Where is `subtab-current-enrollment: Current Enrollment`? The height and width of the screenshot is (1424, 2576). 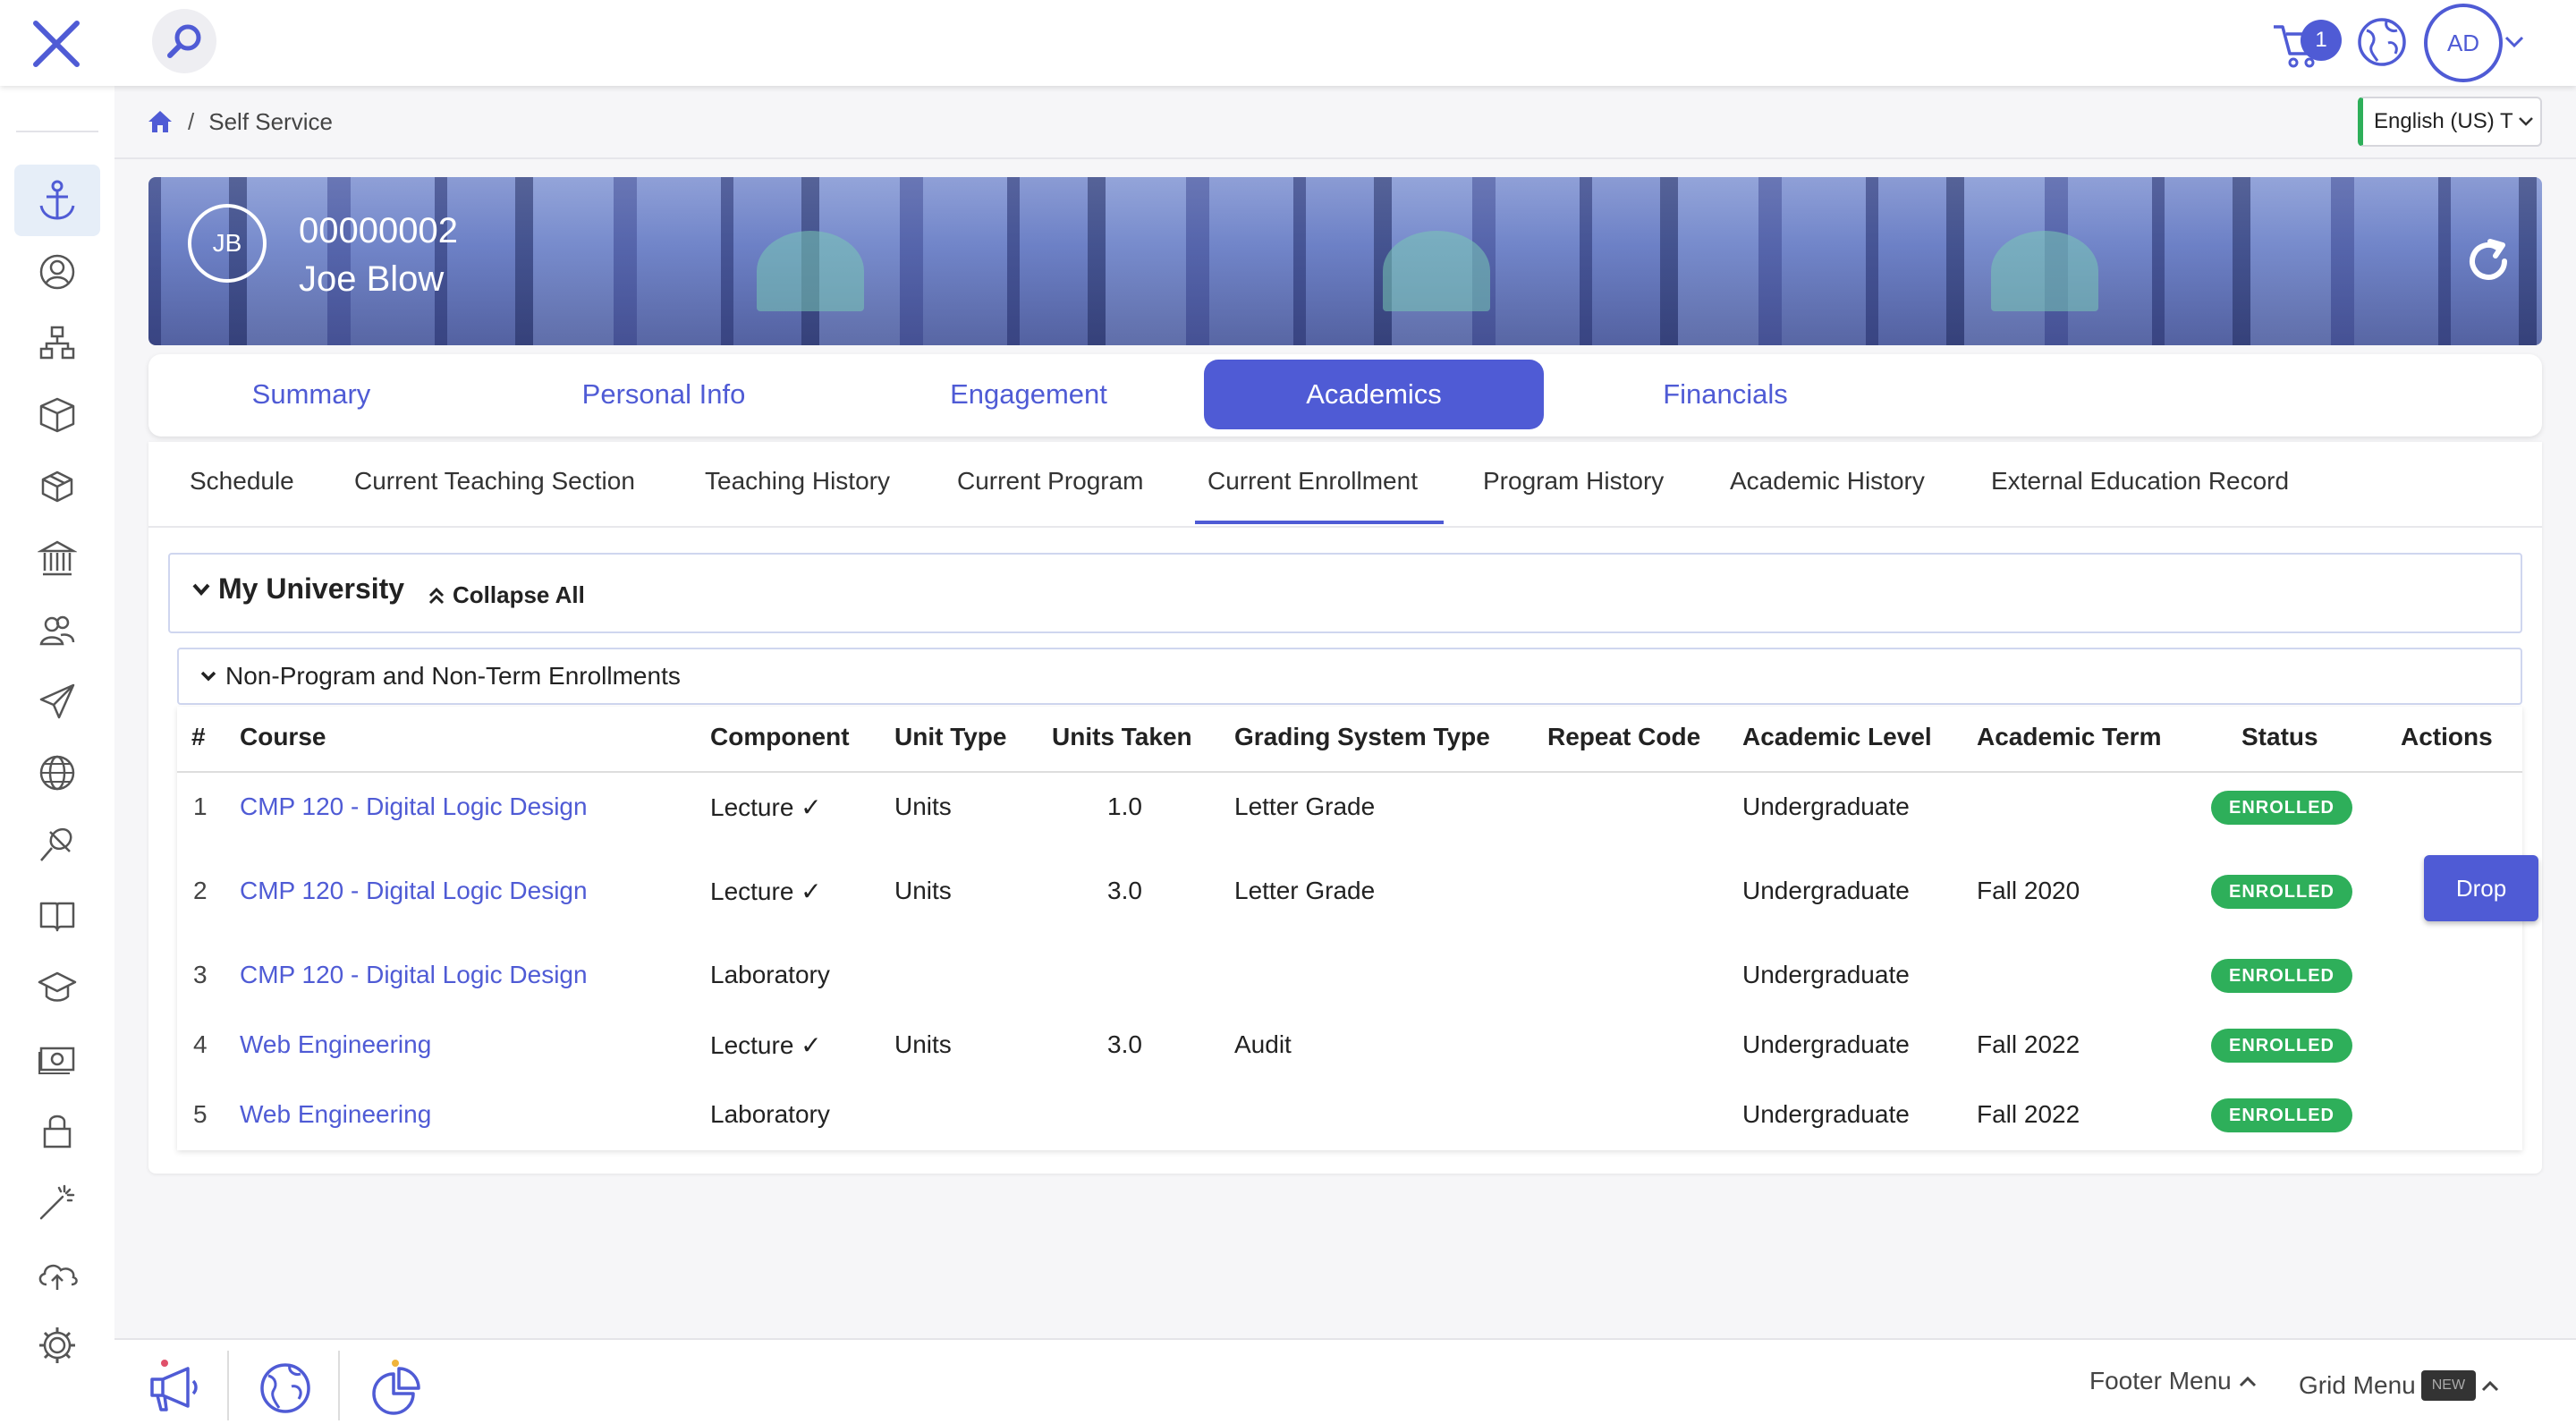
subtab-current-enrollment: Current Enrollment is located at coordinates (1313, 481).